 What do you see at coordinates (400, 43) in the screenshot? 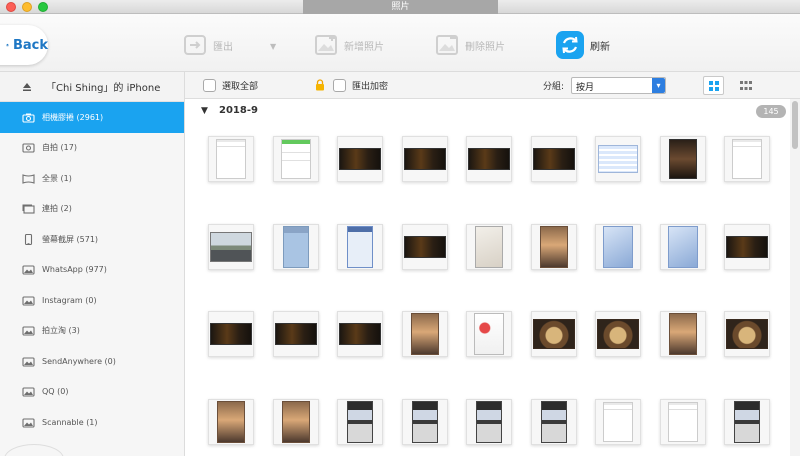
I see `toolbar: Back 匯出 ▼ 新增照片 刪除照片 刷新` at bounding box center [400, 43].